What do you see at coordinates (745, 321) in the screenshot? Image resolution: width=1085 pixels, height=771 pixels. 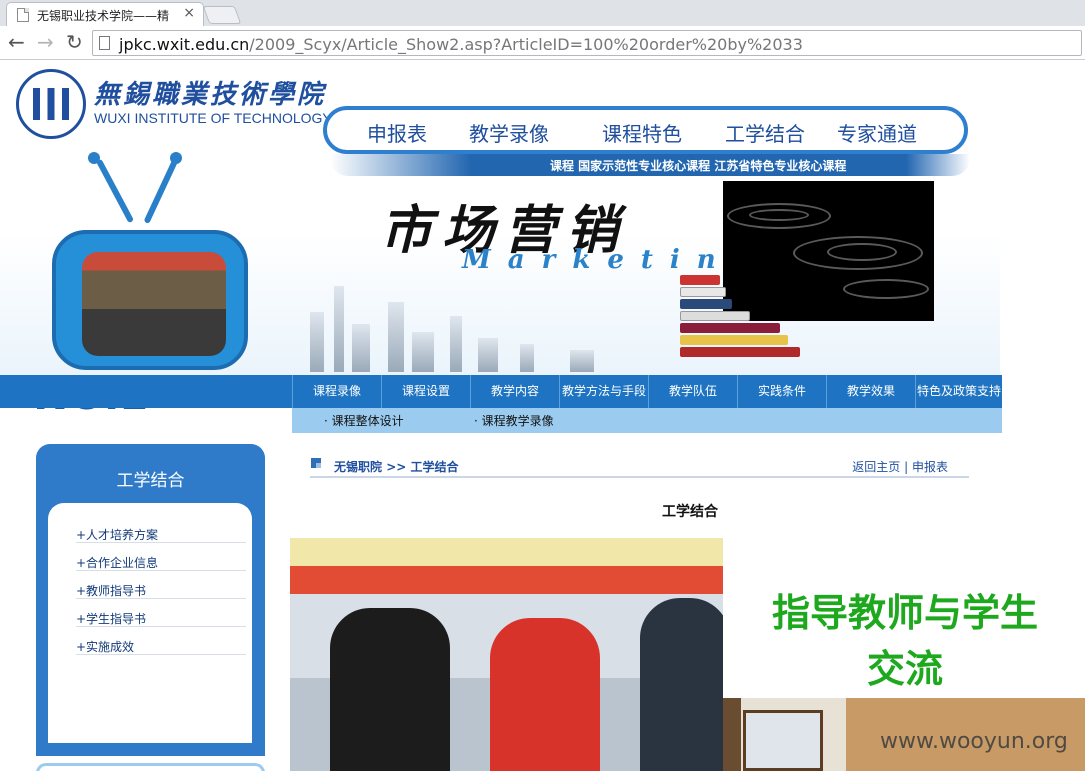 I see `book-stack-graphic` at bounding box center [745, 321].